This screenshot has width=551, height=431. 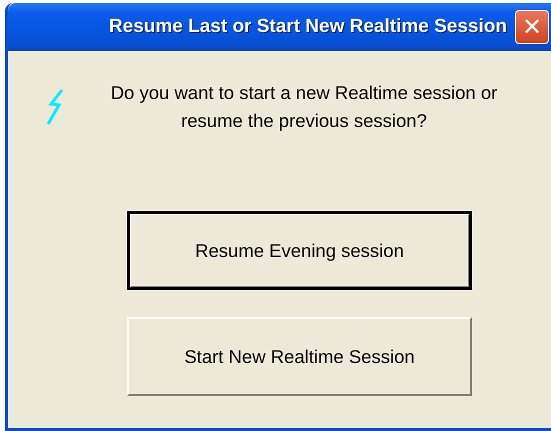 I want to click on dialog-button: Start New Realtime Session, so click(x=299, y=356).